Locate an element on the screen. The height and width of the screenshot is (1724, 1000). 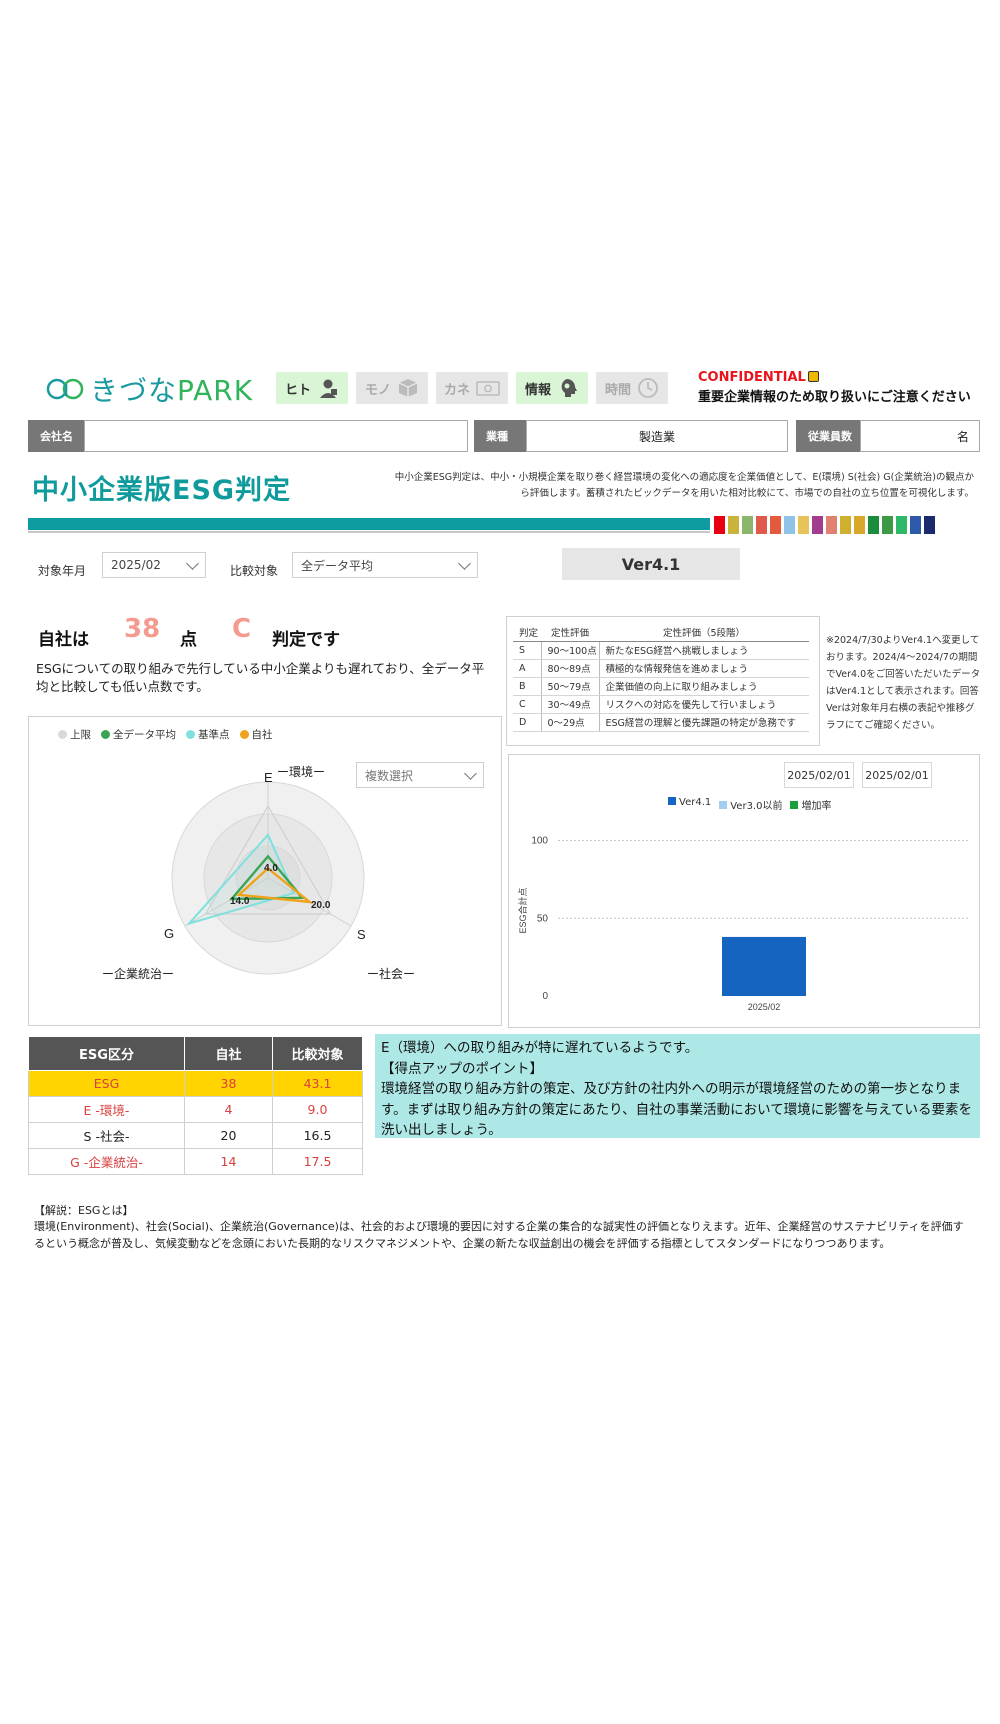
lock-icon is located at coordinates (813, 376).